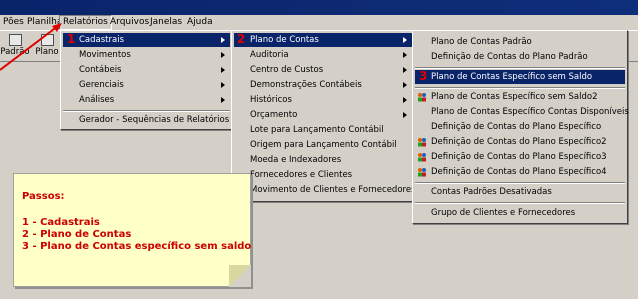 The width and height of the screenshot is (638, 299). What do you see at coordinates (61, 222) in the screenshot?
I see `note-step: 1 - Cadastrais` at bounding box center [61, 222].